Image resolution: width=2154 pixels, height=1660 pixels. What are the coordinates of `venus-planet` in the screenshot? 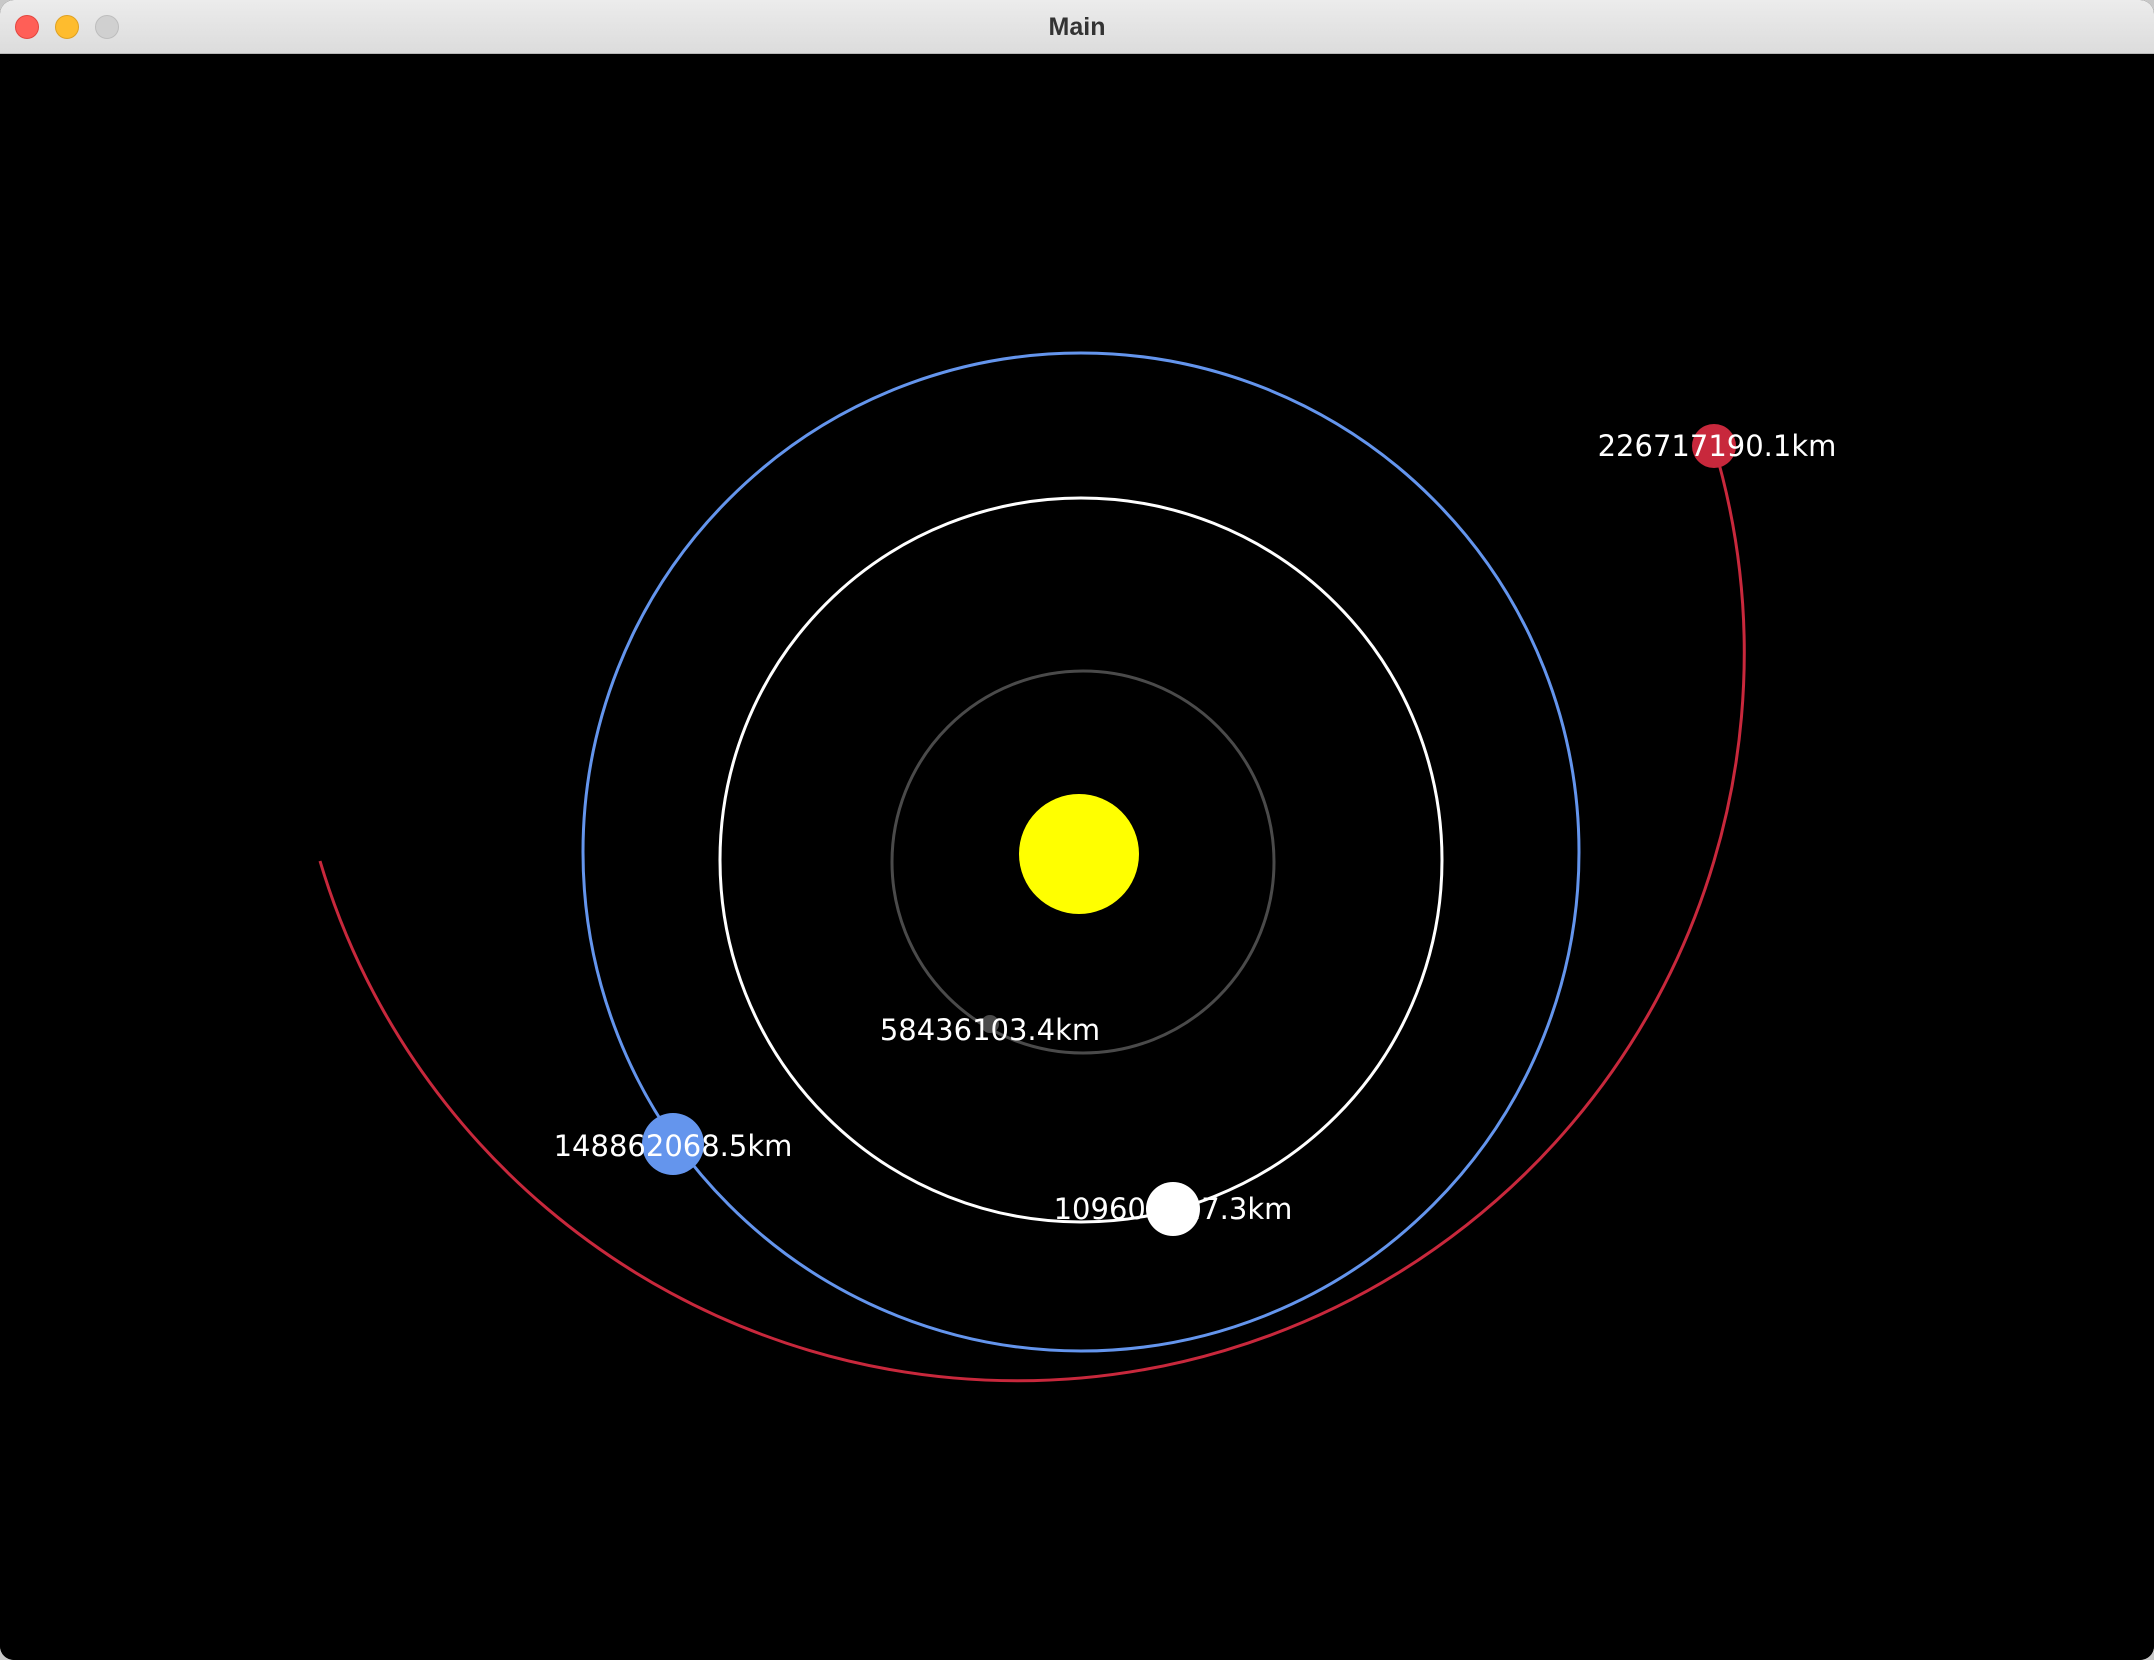 It's located at (1173, 1209).